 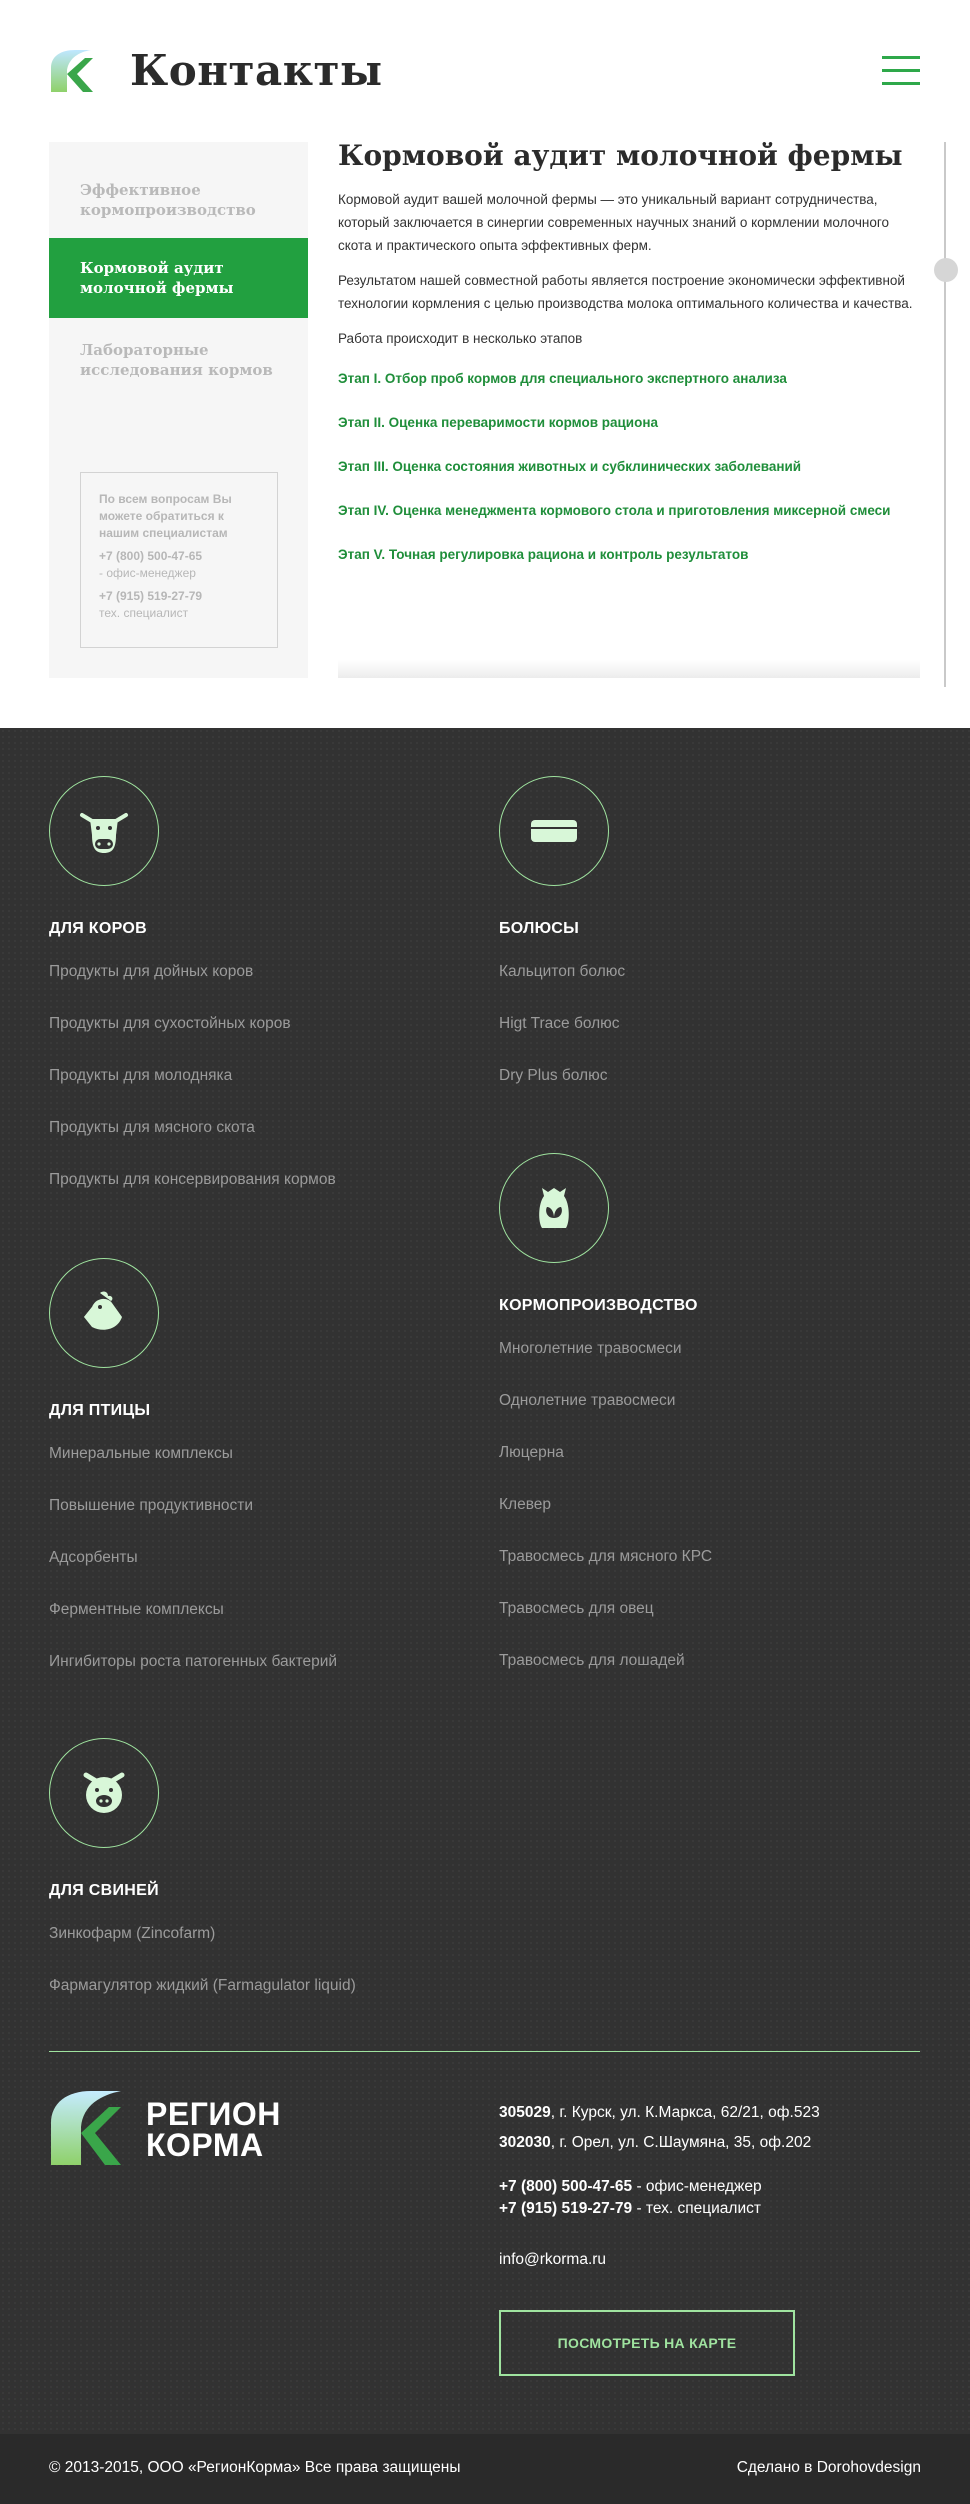 I want to click on phone-tech: +7 (915) 519-27-79 - тех. специалист, so click(x=630, y=2209).